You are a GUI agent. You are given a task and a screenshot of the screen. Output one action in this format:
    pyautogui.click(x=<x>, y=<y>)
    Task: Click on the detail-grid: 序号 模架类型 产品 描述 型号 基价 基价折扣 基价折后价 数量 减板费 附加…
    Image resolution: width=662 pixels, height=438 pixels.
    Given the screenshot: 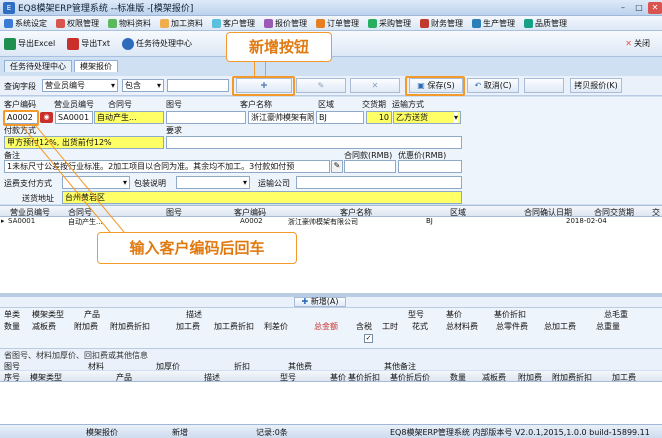 What is the action you would take?
    pyautogui.click(x=331, y=397)
    